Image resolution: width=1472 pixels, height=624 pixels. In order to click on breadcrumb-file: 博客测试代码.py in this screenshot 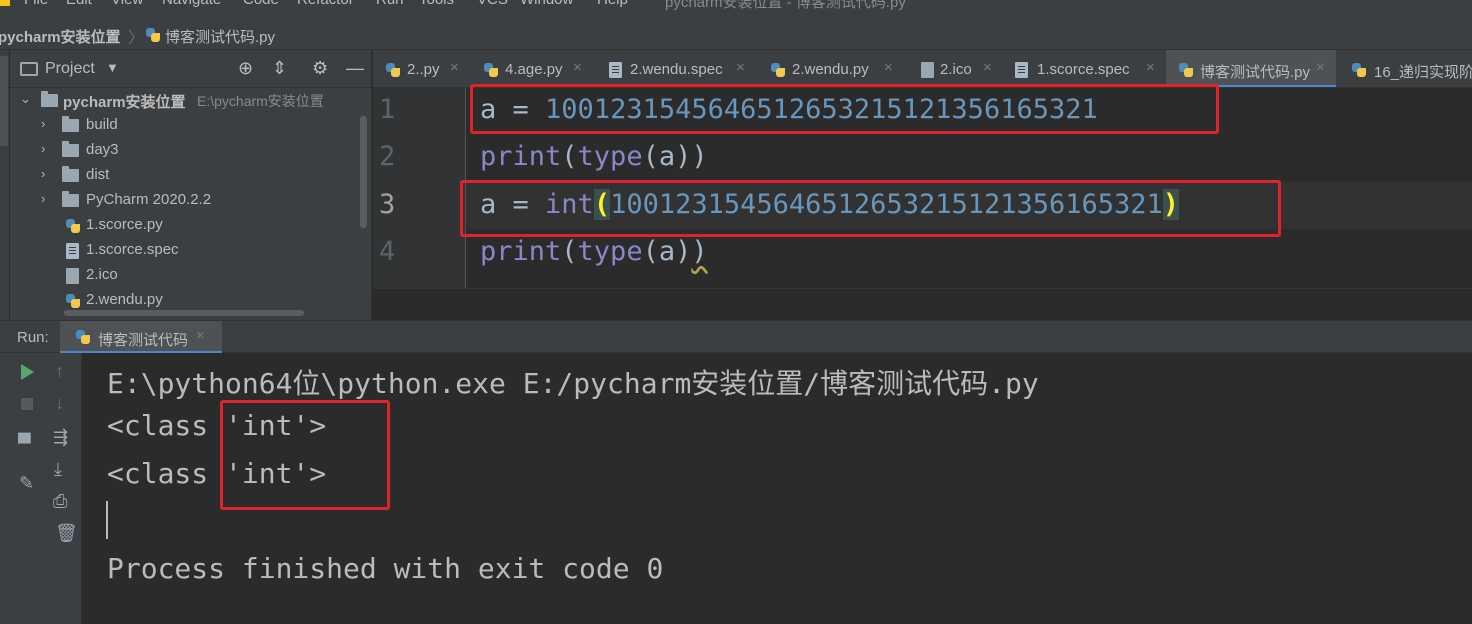, I will do `click(220, 36)`.